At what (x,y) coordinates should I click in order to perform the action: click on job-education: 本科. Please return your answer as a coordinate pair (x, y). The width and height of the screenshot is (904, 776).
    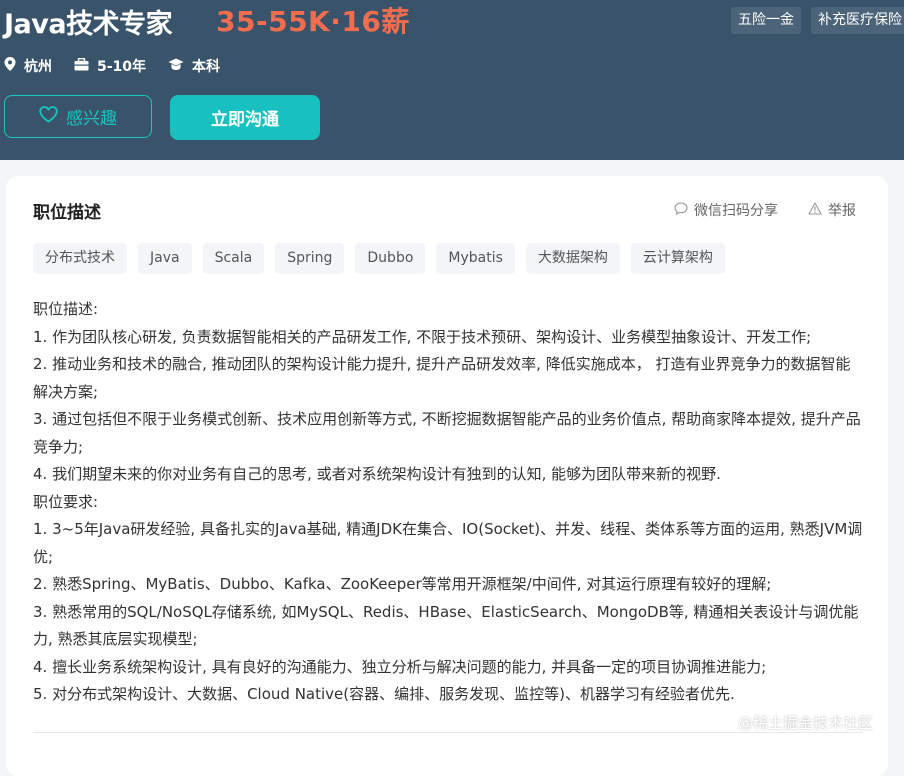
    Looking at the image, I should click on (194, 66).